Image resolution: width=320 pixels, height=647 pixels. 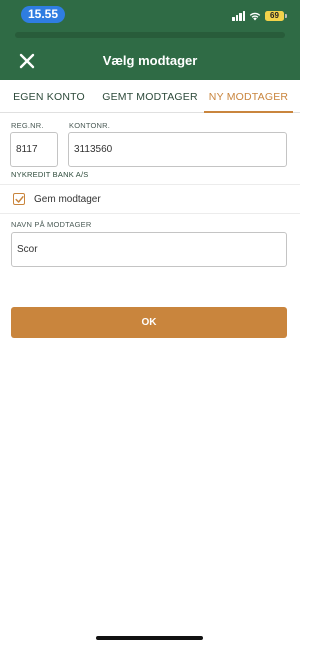 I want to click on recipient-name-input: Scor, so click(x=149, y=249).